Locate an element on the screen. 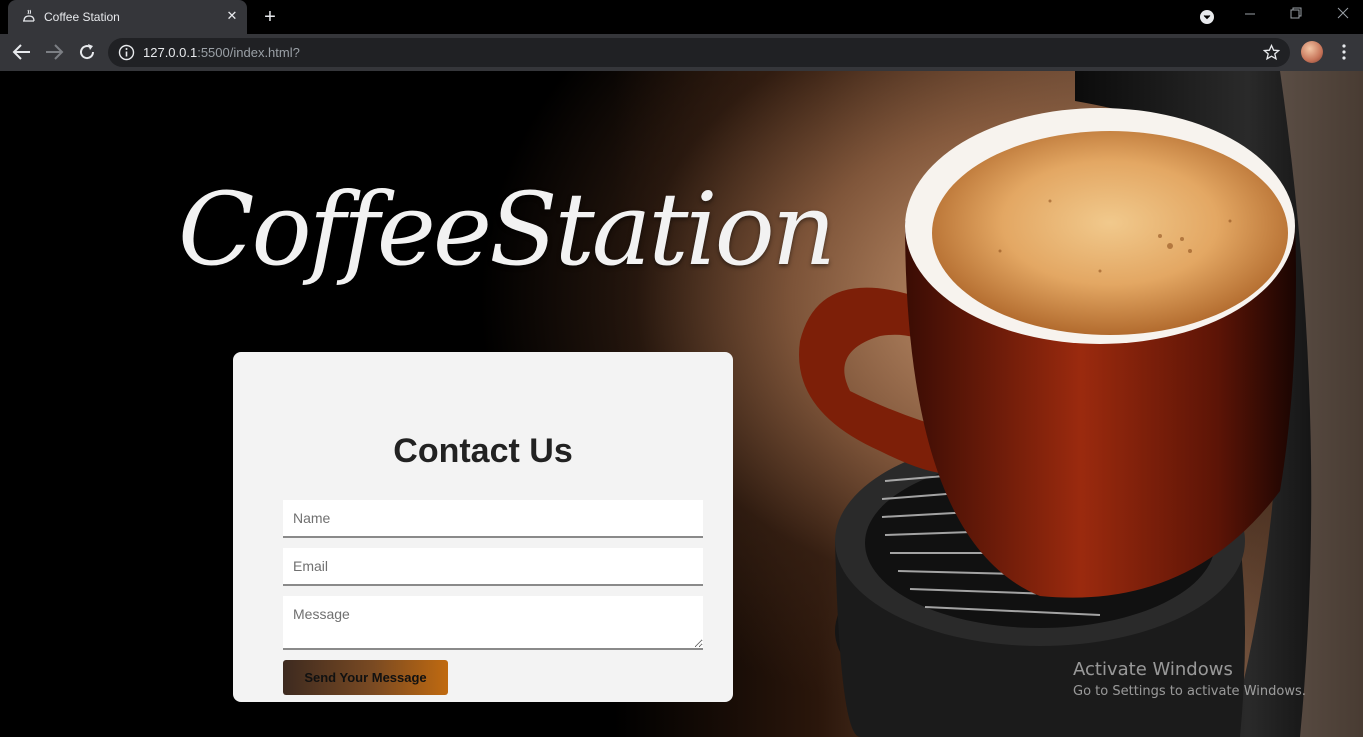 Image resolution: width=1363 pixels, height=737 pixels. back-icon is located at coordinates (22, 52).